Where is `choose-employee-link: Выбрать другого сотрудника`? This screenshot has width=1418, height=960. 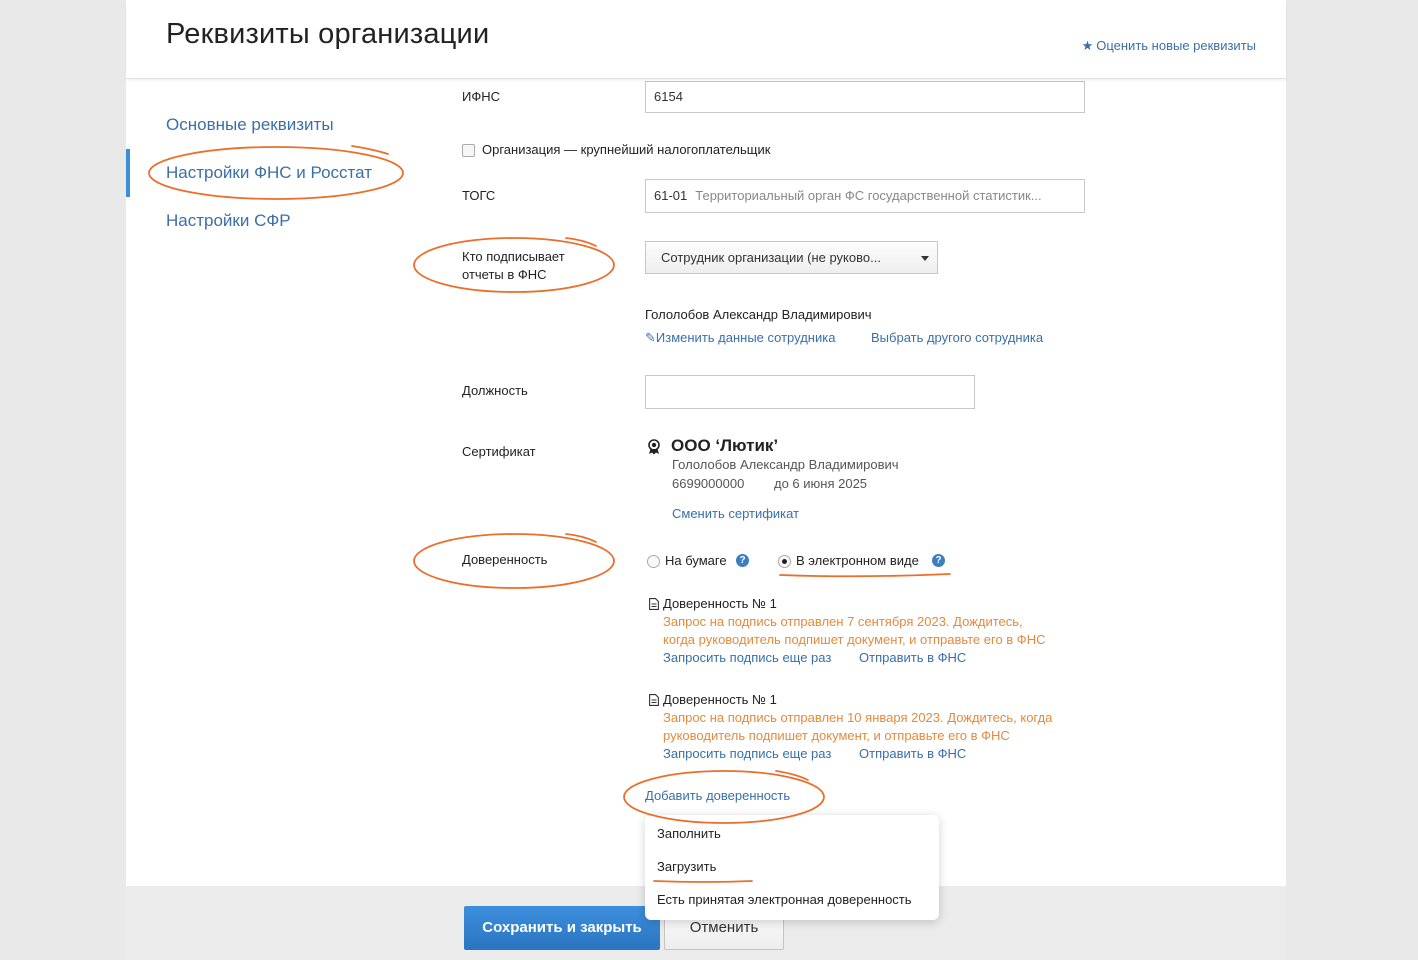
choose-employee-link: Выбрать другого сотрудника is located at coordinates (957, 337).